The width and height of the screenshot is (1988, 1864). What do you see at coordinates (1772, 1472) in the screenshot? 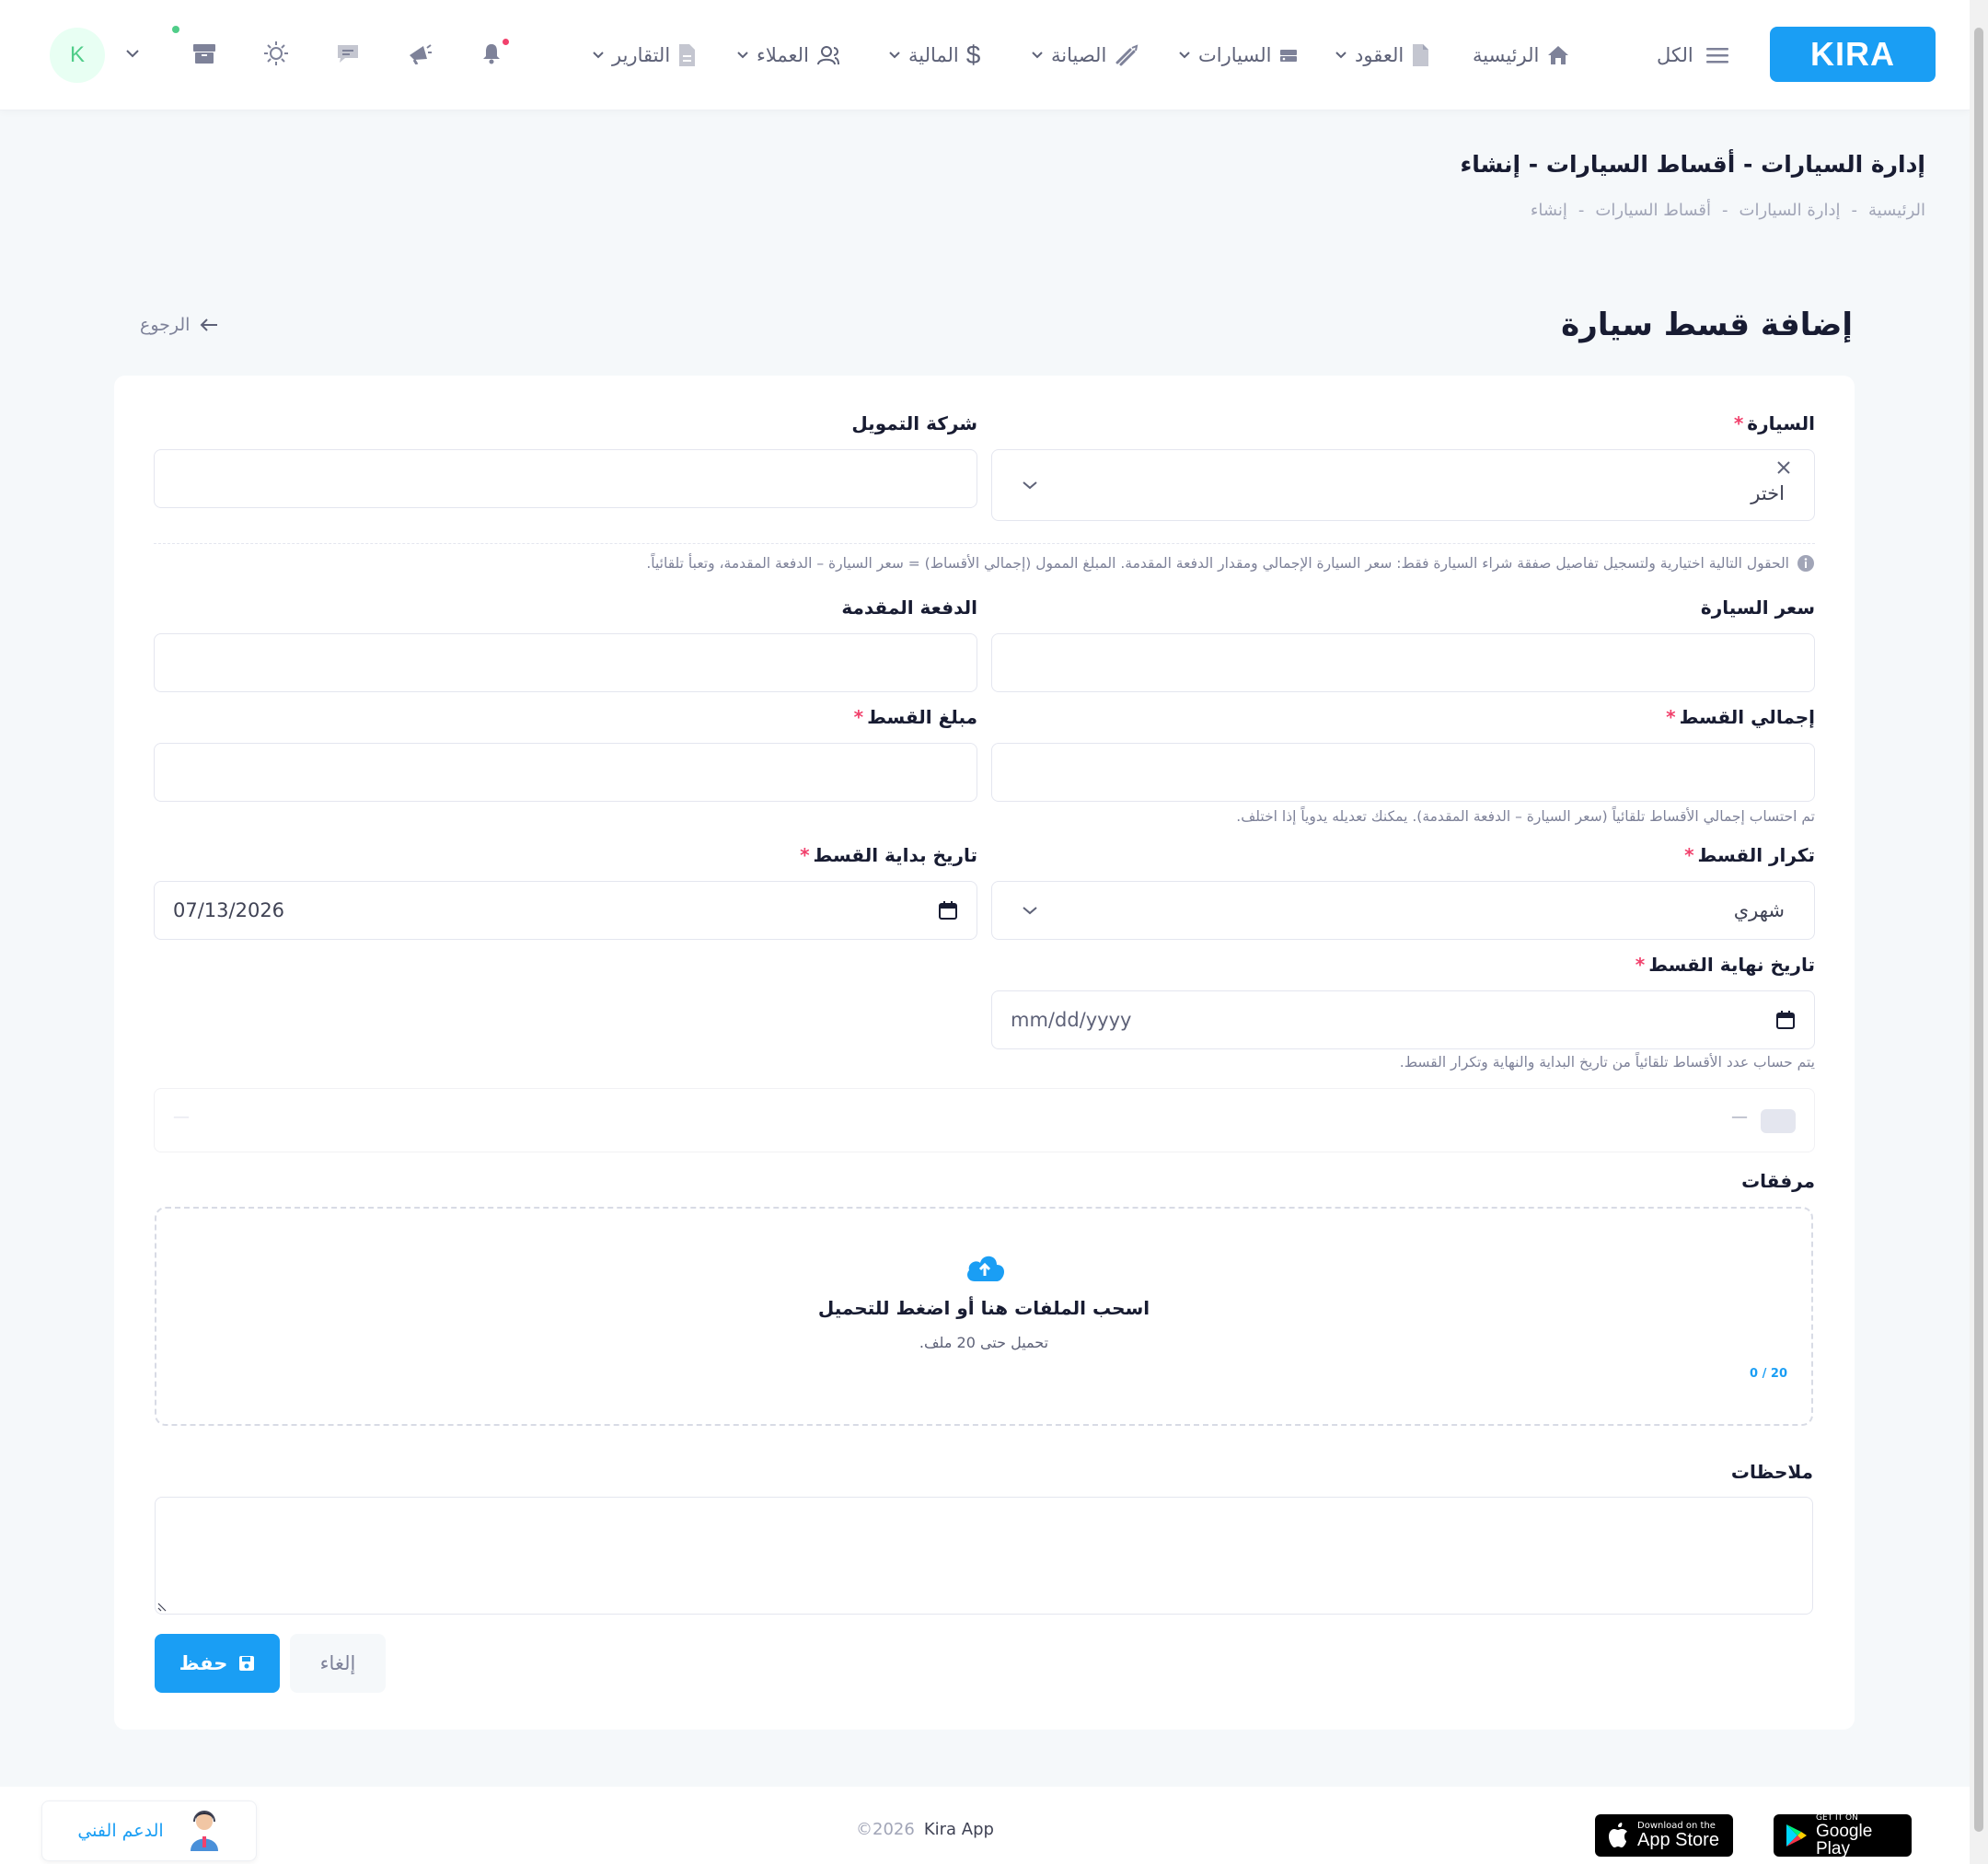
I see `notes-label: ملاحظات` at bounding box center [1772, 1472].